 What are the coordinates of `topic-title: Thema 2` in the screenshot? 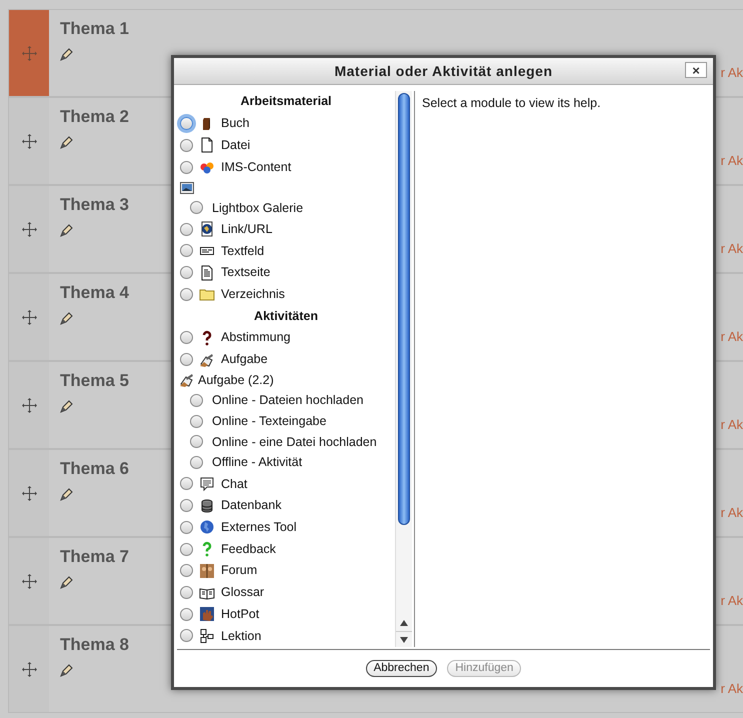 It's located at (94, 117).